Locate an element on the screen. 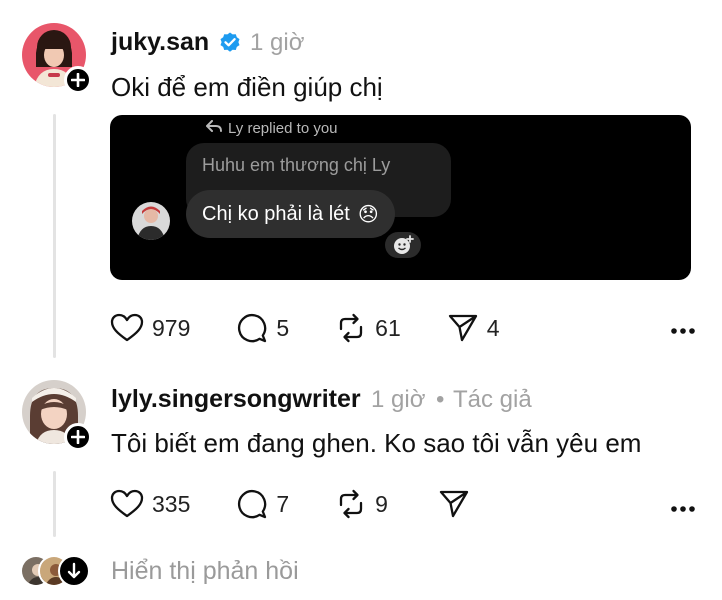 Image resolution: width=722 pixels, height=600 pixels. replied-text: Ly replied to you is located at coordinates (283, 128).